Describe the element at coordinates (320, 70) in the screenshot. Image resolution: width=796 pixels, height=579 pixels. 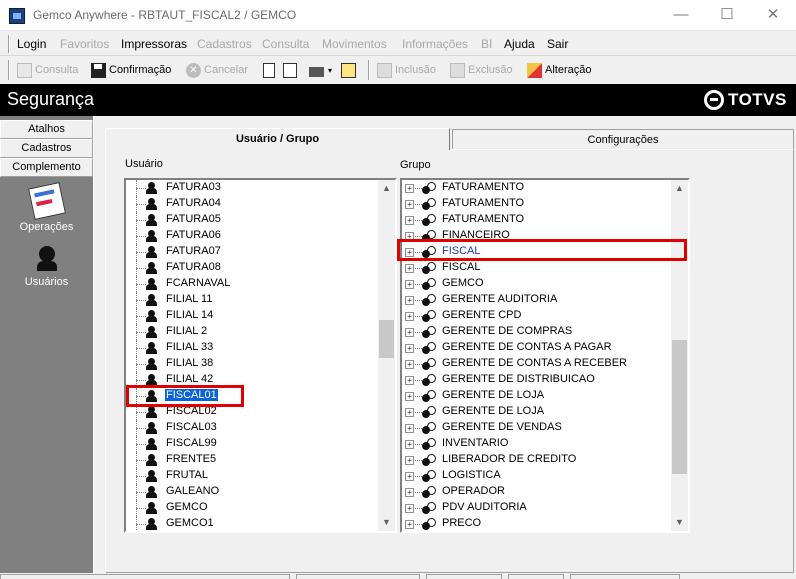
I see `print-button: ▾` at that location.